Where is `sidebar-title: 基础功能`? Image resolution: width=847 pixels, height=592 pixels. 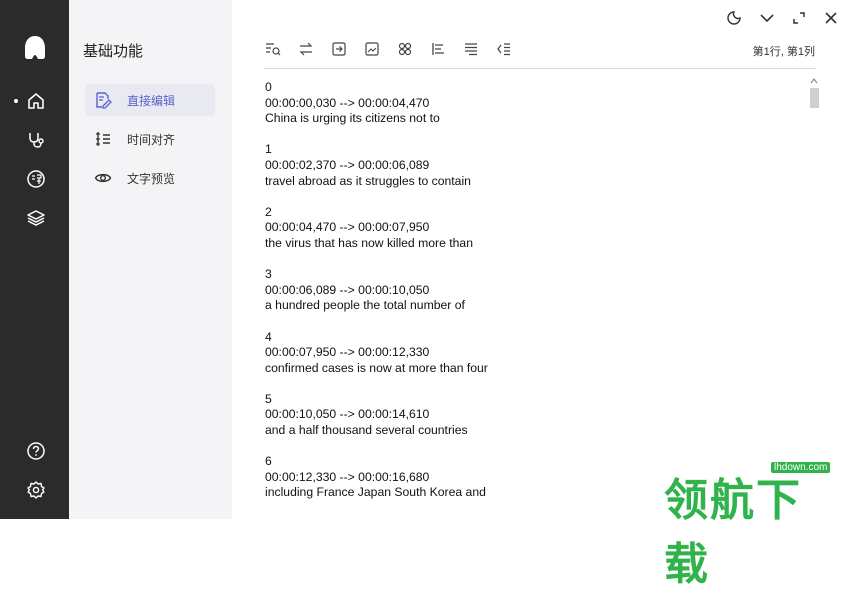 sidebar-title: 基础功能 is located at coordinates (113, 51).